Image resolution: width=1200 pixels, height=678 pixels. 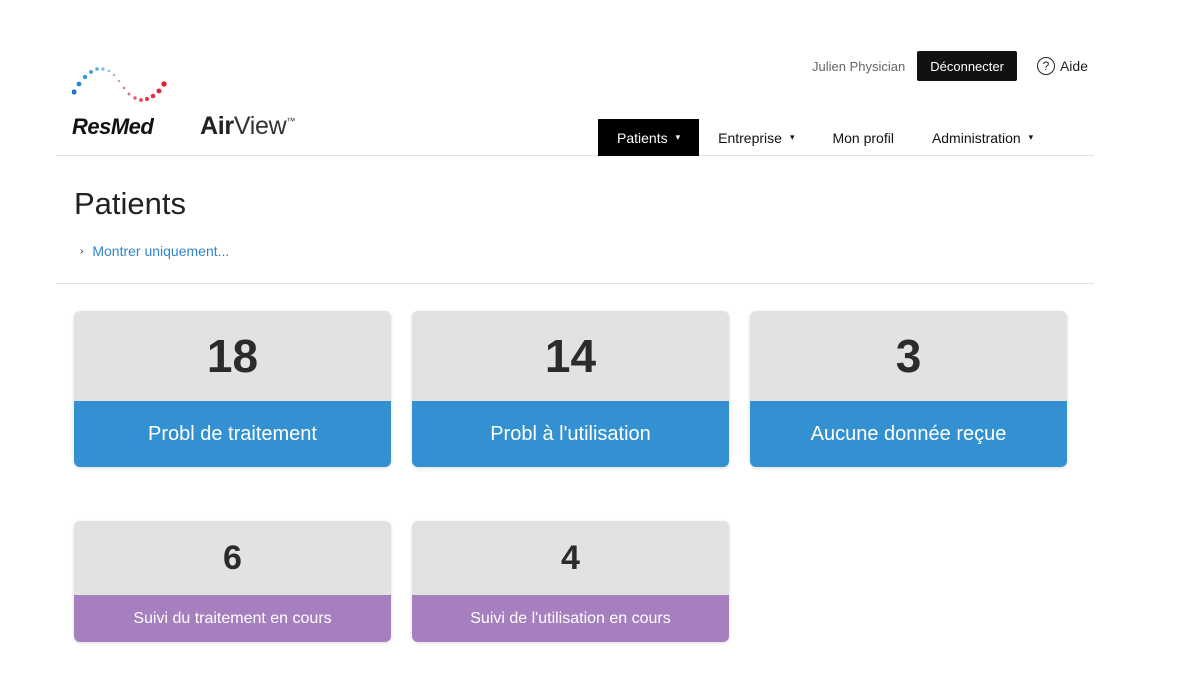 I want to click on resmed-airview-logo: ResMed AirView™, so click(x=192, y=102).